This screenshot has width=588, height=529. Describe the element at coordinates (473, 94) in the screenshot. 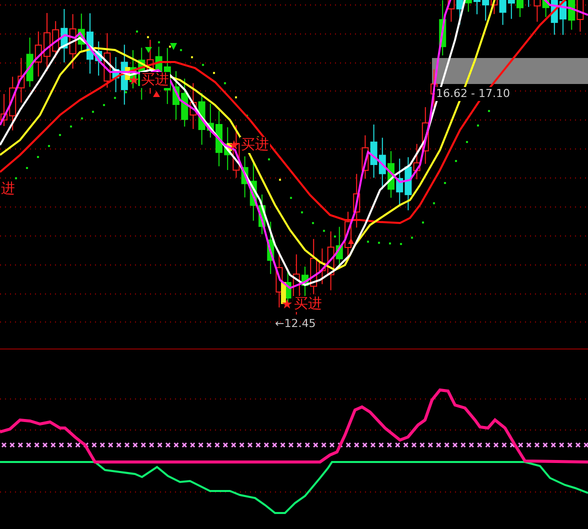

I see `price-range-label: 16.62 - 17.10` at that location.